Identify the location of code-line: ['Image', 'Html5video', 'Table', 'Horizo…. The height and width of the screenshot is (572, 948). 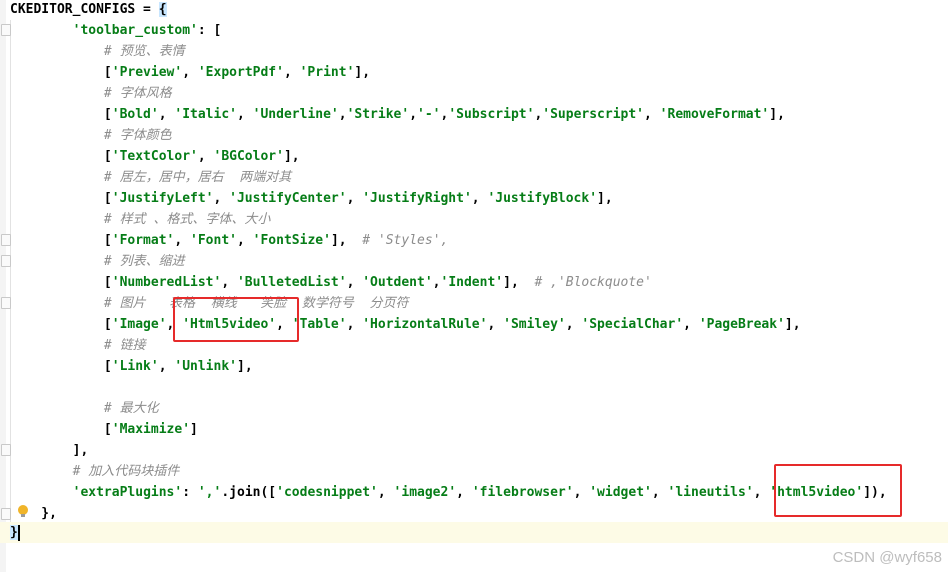
(405, 324).